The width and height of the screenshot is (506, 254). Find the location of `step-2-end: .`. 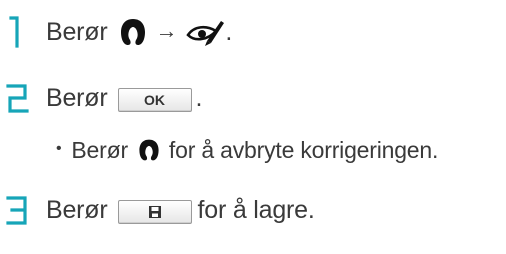

step-2-end: . is located at coordinates (199, 97).